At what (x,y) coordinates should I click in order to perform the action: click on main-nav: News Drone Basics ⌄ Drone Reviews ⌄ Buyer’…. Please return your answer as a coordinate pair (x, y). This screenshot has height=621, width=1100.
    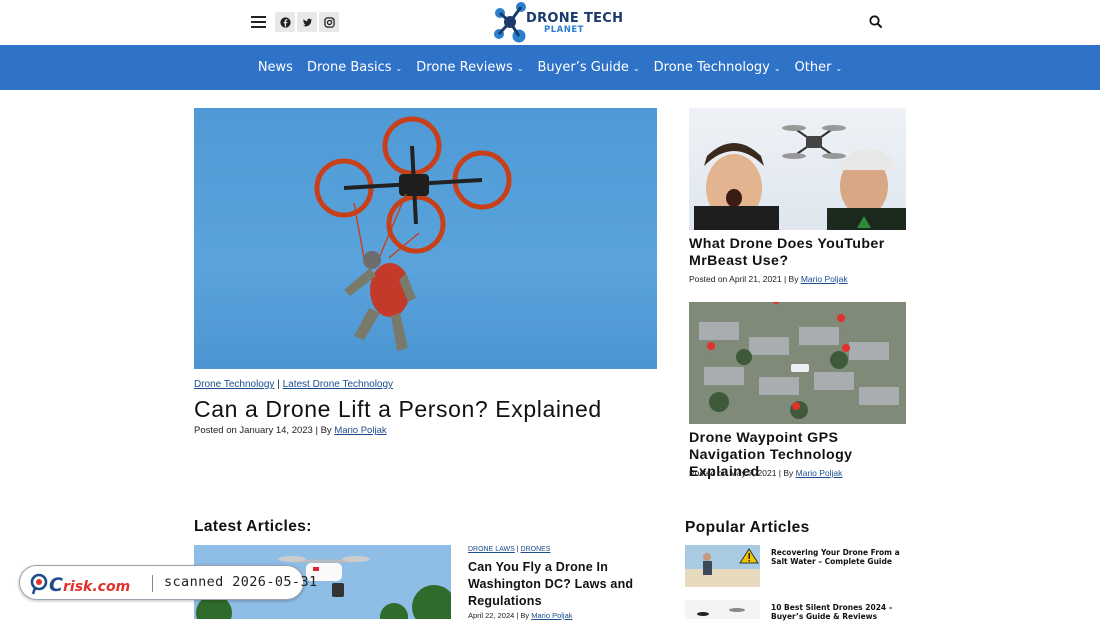
    Looking at the image, I should click on (550, 67).